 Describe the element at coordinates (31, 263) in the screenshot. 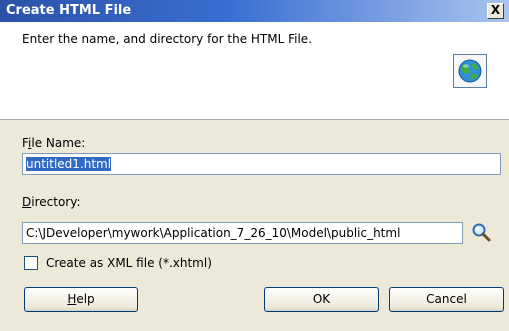

I see `xml-checkbox` at that location.